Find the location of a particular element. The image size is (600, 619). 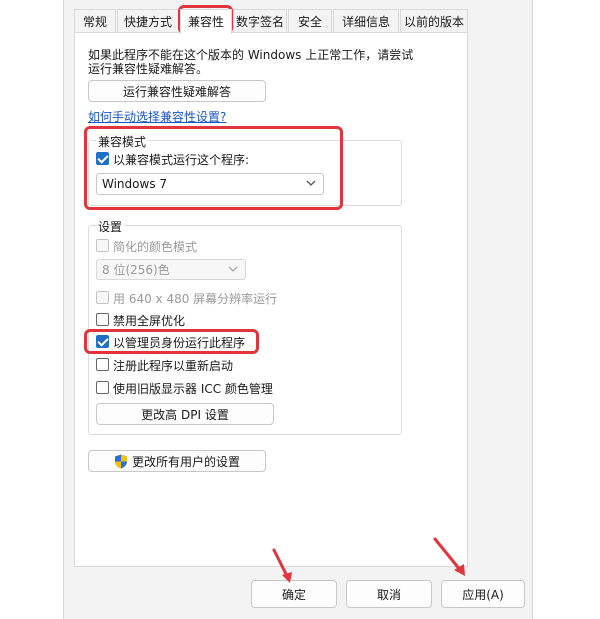

color-mode-value: 8 位(256)色 is located at coordinates (136, 270).